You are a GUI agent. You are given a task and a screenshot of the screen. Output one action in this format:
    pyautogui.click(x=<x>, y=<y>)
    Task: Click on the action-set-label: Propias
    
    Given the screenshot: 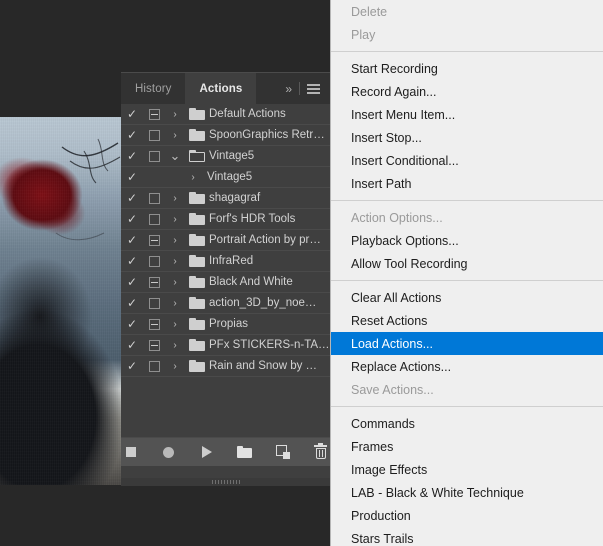 What is the action you would take?
    pyautogui.click(x=228, y=324)
    